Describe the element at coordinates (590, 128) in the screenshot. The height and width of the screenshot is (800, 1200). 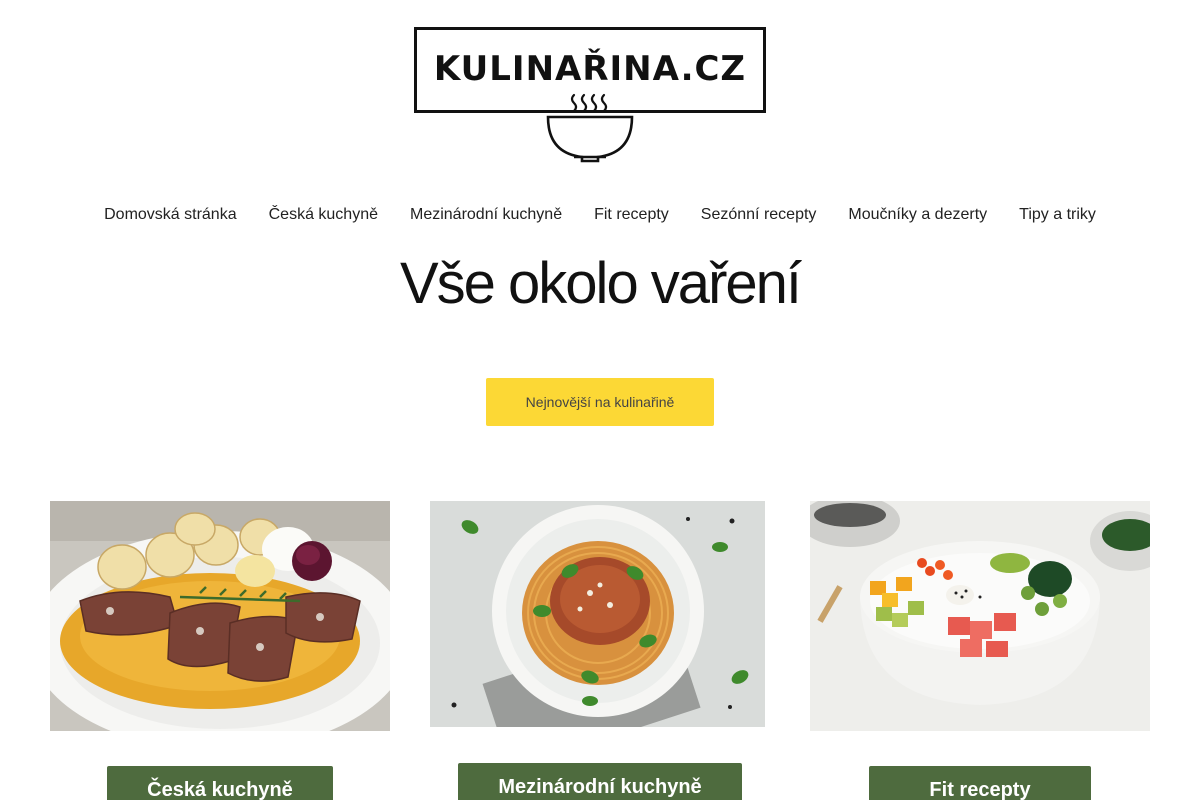
I see `bowl-icon` at that location.